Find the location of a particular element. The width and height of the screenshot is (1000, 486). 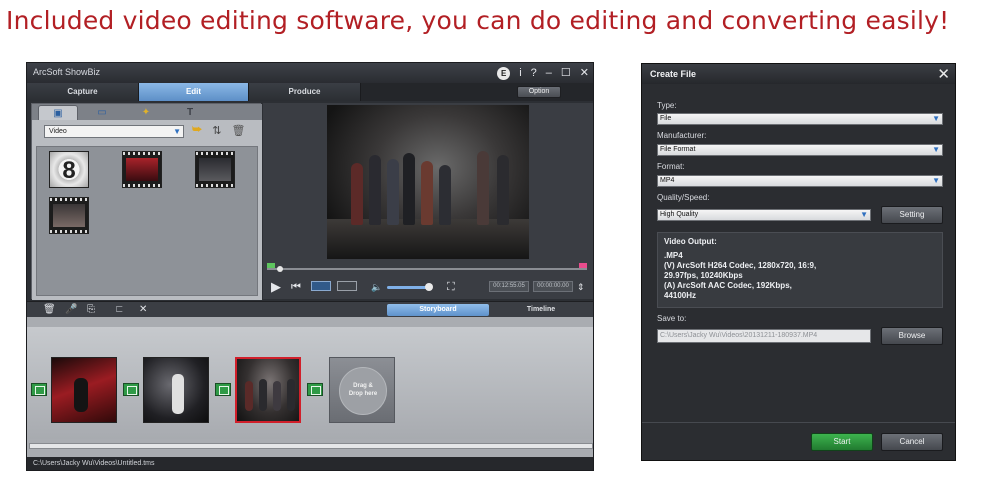

preview-panel: ▶ ⏮ 🔈 ⛶ 00:12:55.05 00:00:00.00 ⇕ is located at coordinates (428, 201).